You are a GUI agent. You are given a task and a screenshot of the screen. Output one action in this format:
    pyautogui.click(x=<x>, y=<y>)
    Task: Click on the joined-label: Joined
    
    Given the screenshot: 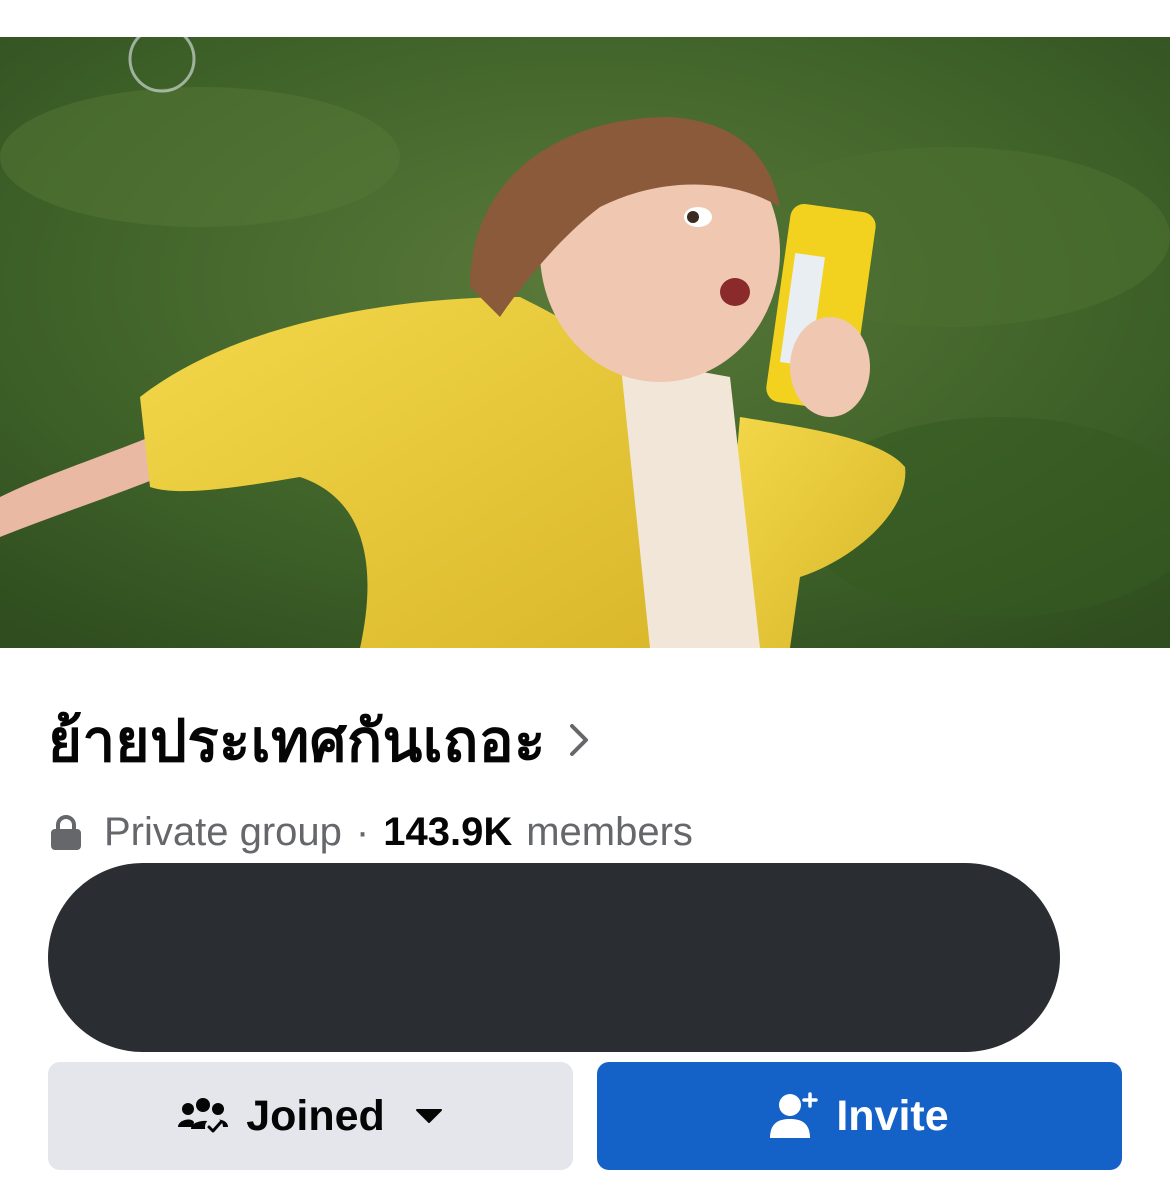 What is the action you would take?
    pyautogui.click(x=315, y=1115)
    